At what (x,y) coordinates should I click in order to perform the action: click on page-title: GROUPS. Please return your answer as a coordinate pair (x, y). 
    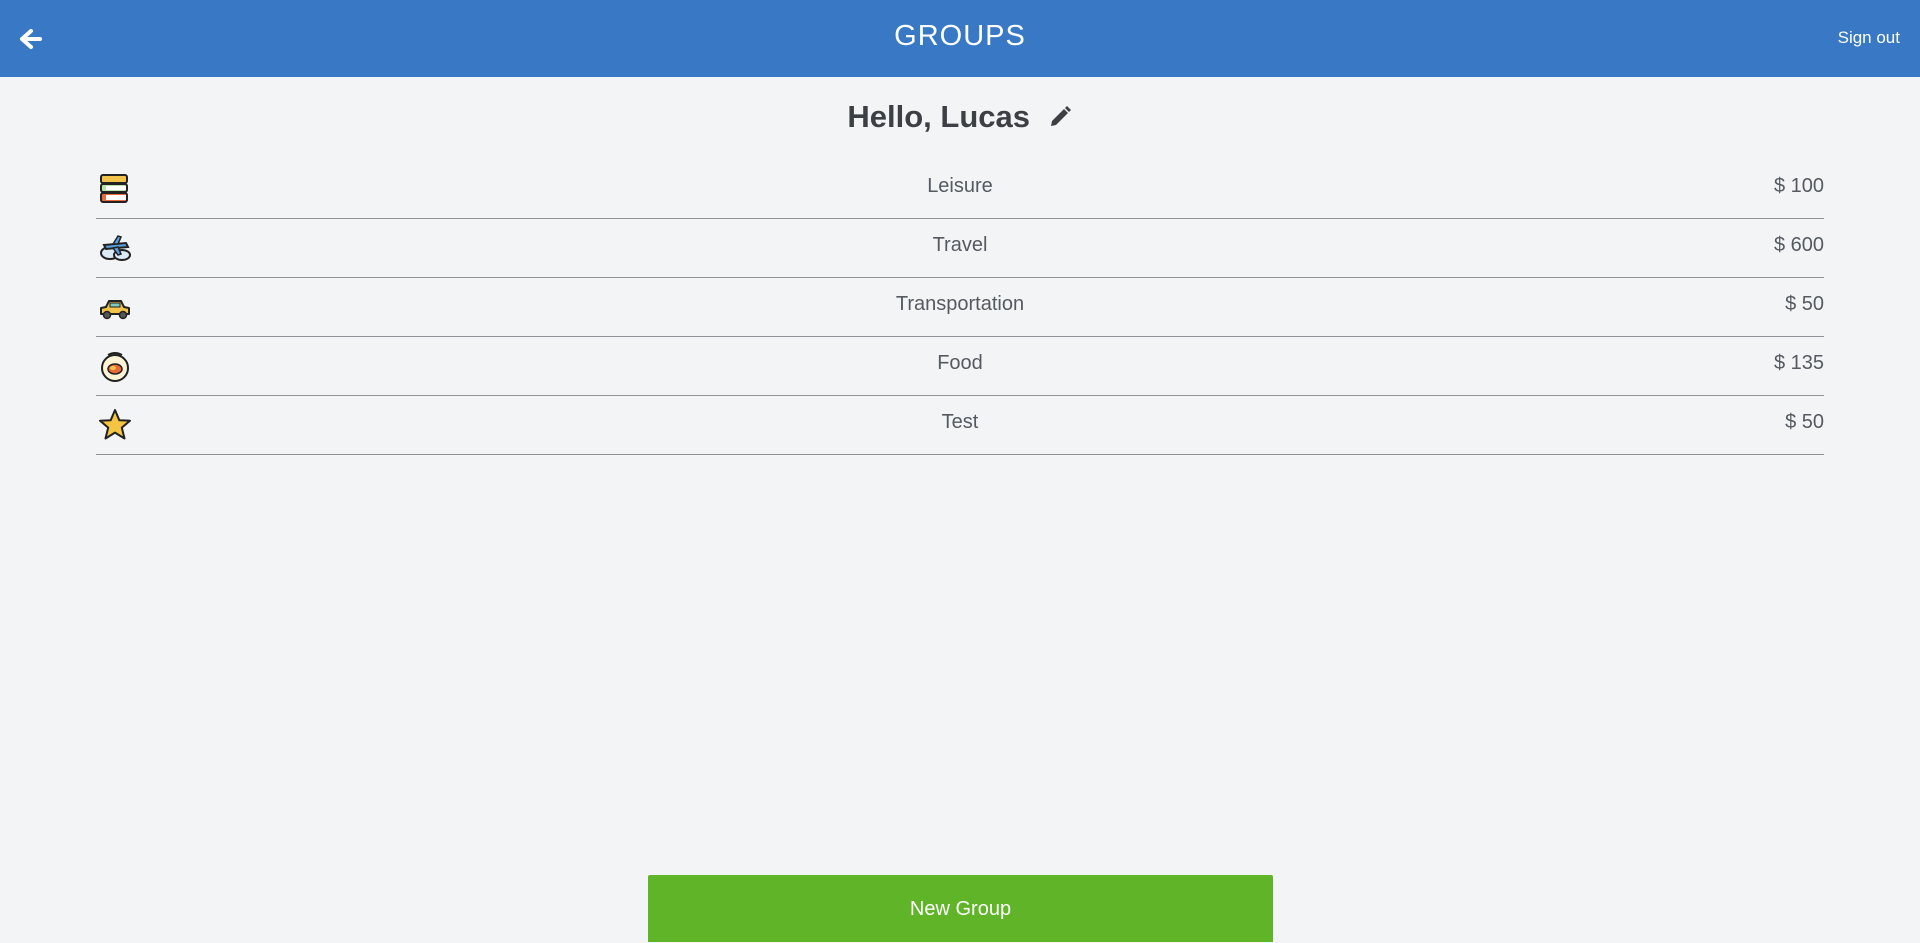
    Looking at the image, I should click on (960, 36).